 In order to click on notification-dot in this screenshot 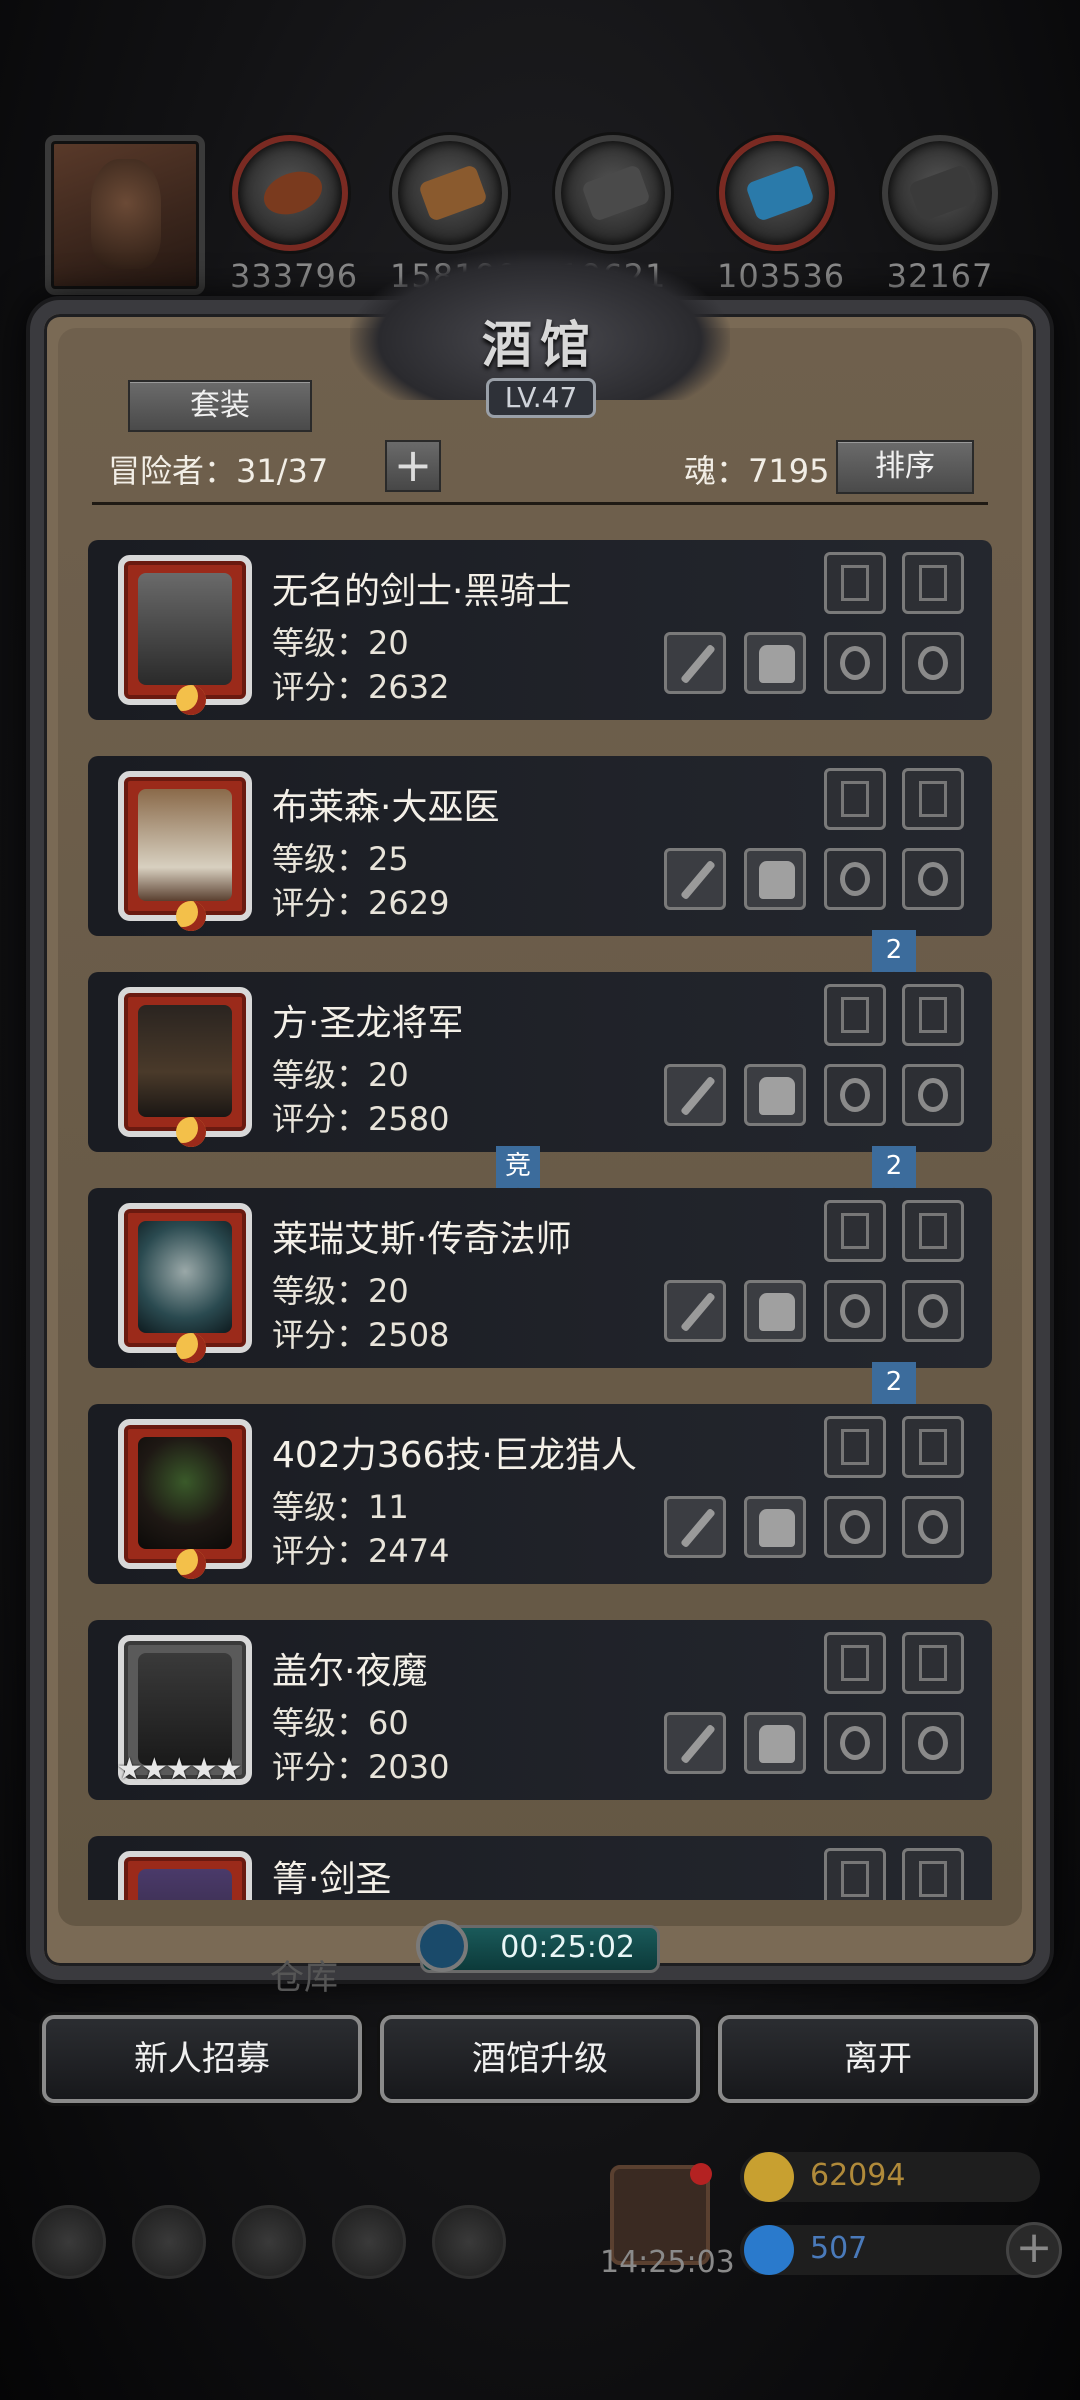, I will do `click(701, 2174)`.